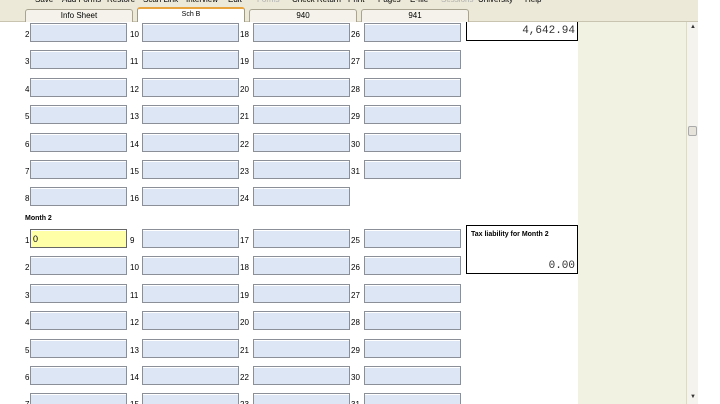 The image size is (720, 404). What do you see at coordinates (134, 89) in the screenshot?
I see `line-number: 12` at bounding box center [134, 89].